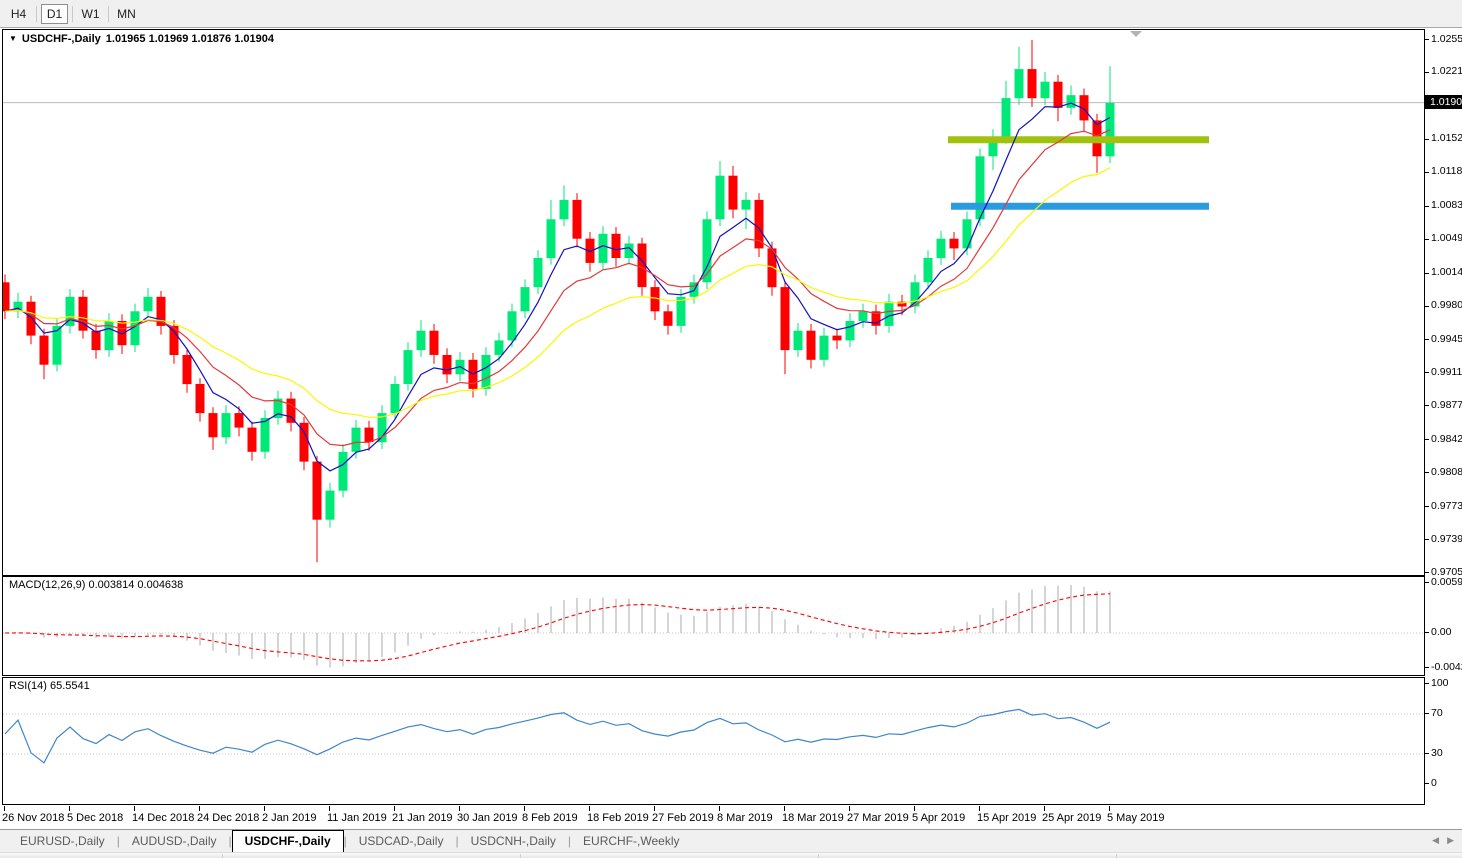 Image resolution: width=1462 pixels, height=858 pixels. Describe the element at coordinates (289, 818) in the screenshot. I see `time-axis-label: 2 Jan 2019` at that location.